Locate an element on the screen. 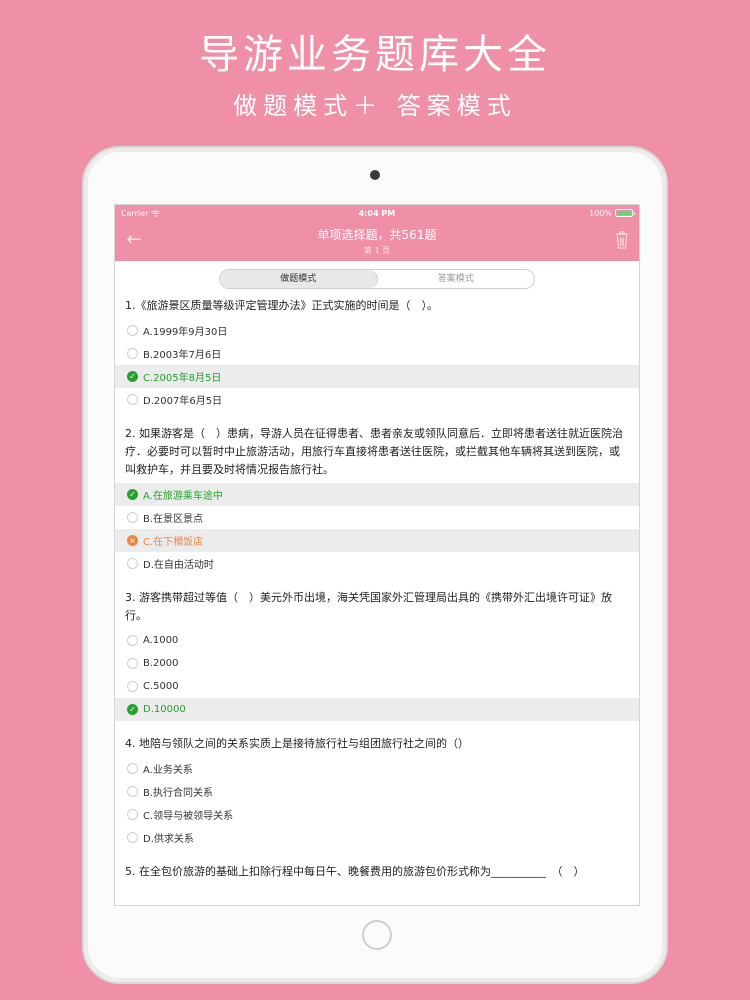 The height and width of the screenshot is (1000, 750). answer-option: B.2000 is located at coordinates (377, 663).